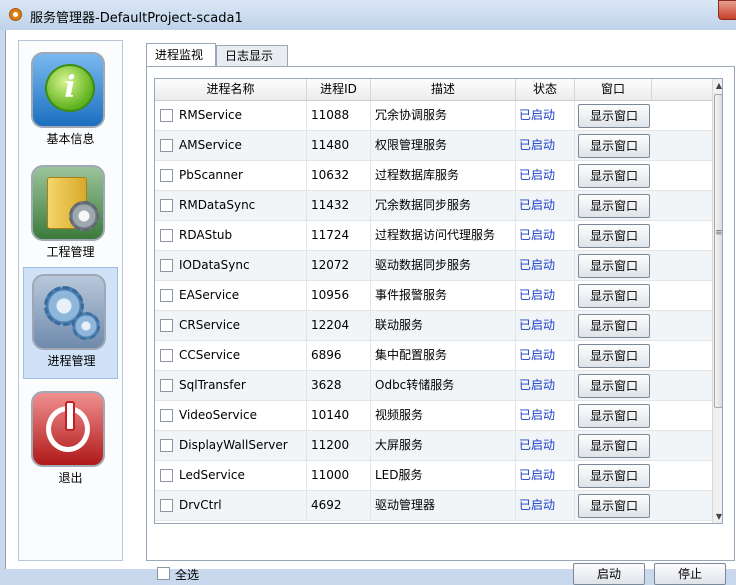 Image resolution: width=736 pixels, height=585 pixels. I want to click on table-row: IODataSync 12072 驱动数据同步服务 已启动 显示窗口, so click(433, 266).